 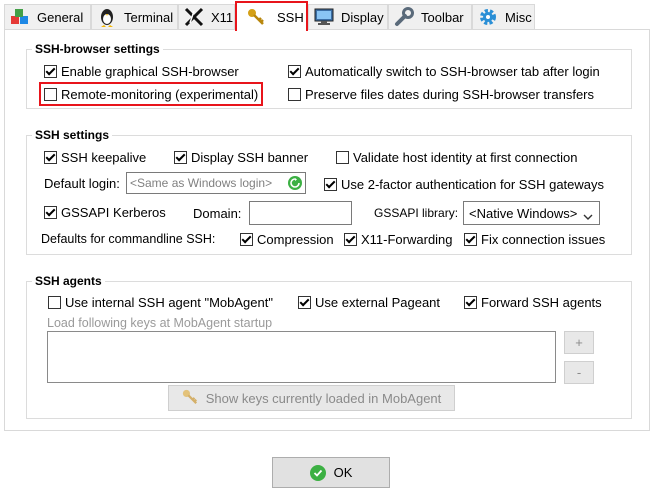 I want to click on defaults-commandline-label: Defaults for commandline SSH:, so click(x=128, y=239).